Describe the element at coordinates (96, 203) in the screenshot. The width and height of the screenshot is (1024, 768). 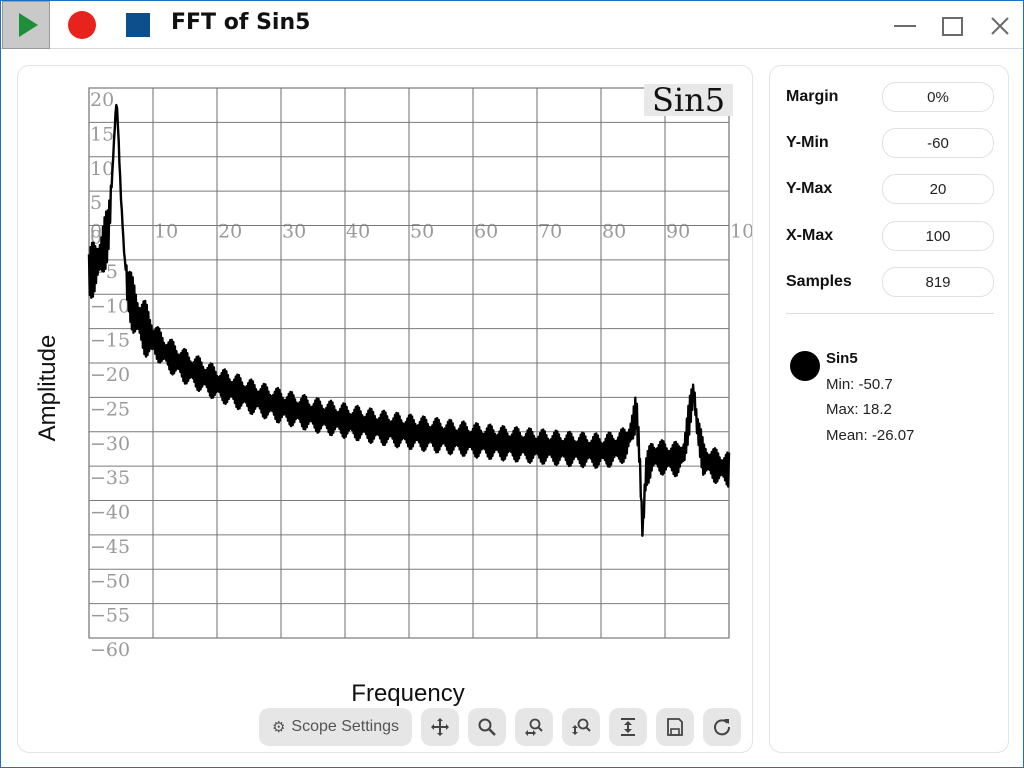
I see `y-tick-label: 5` at that location.